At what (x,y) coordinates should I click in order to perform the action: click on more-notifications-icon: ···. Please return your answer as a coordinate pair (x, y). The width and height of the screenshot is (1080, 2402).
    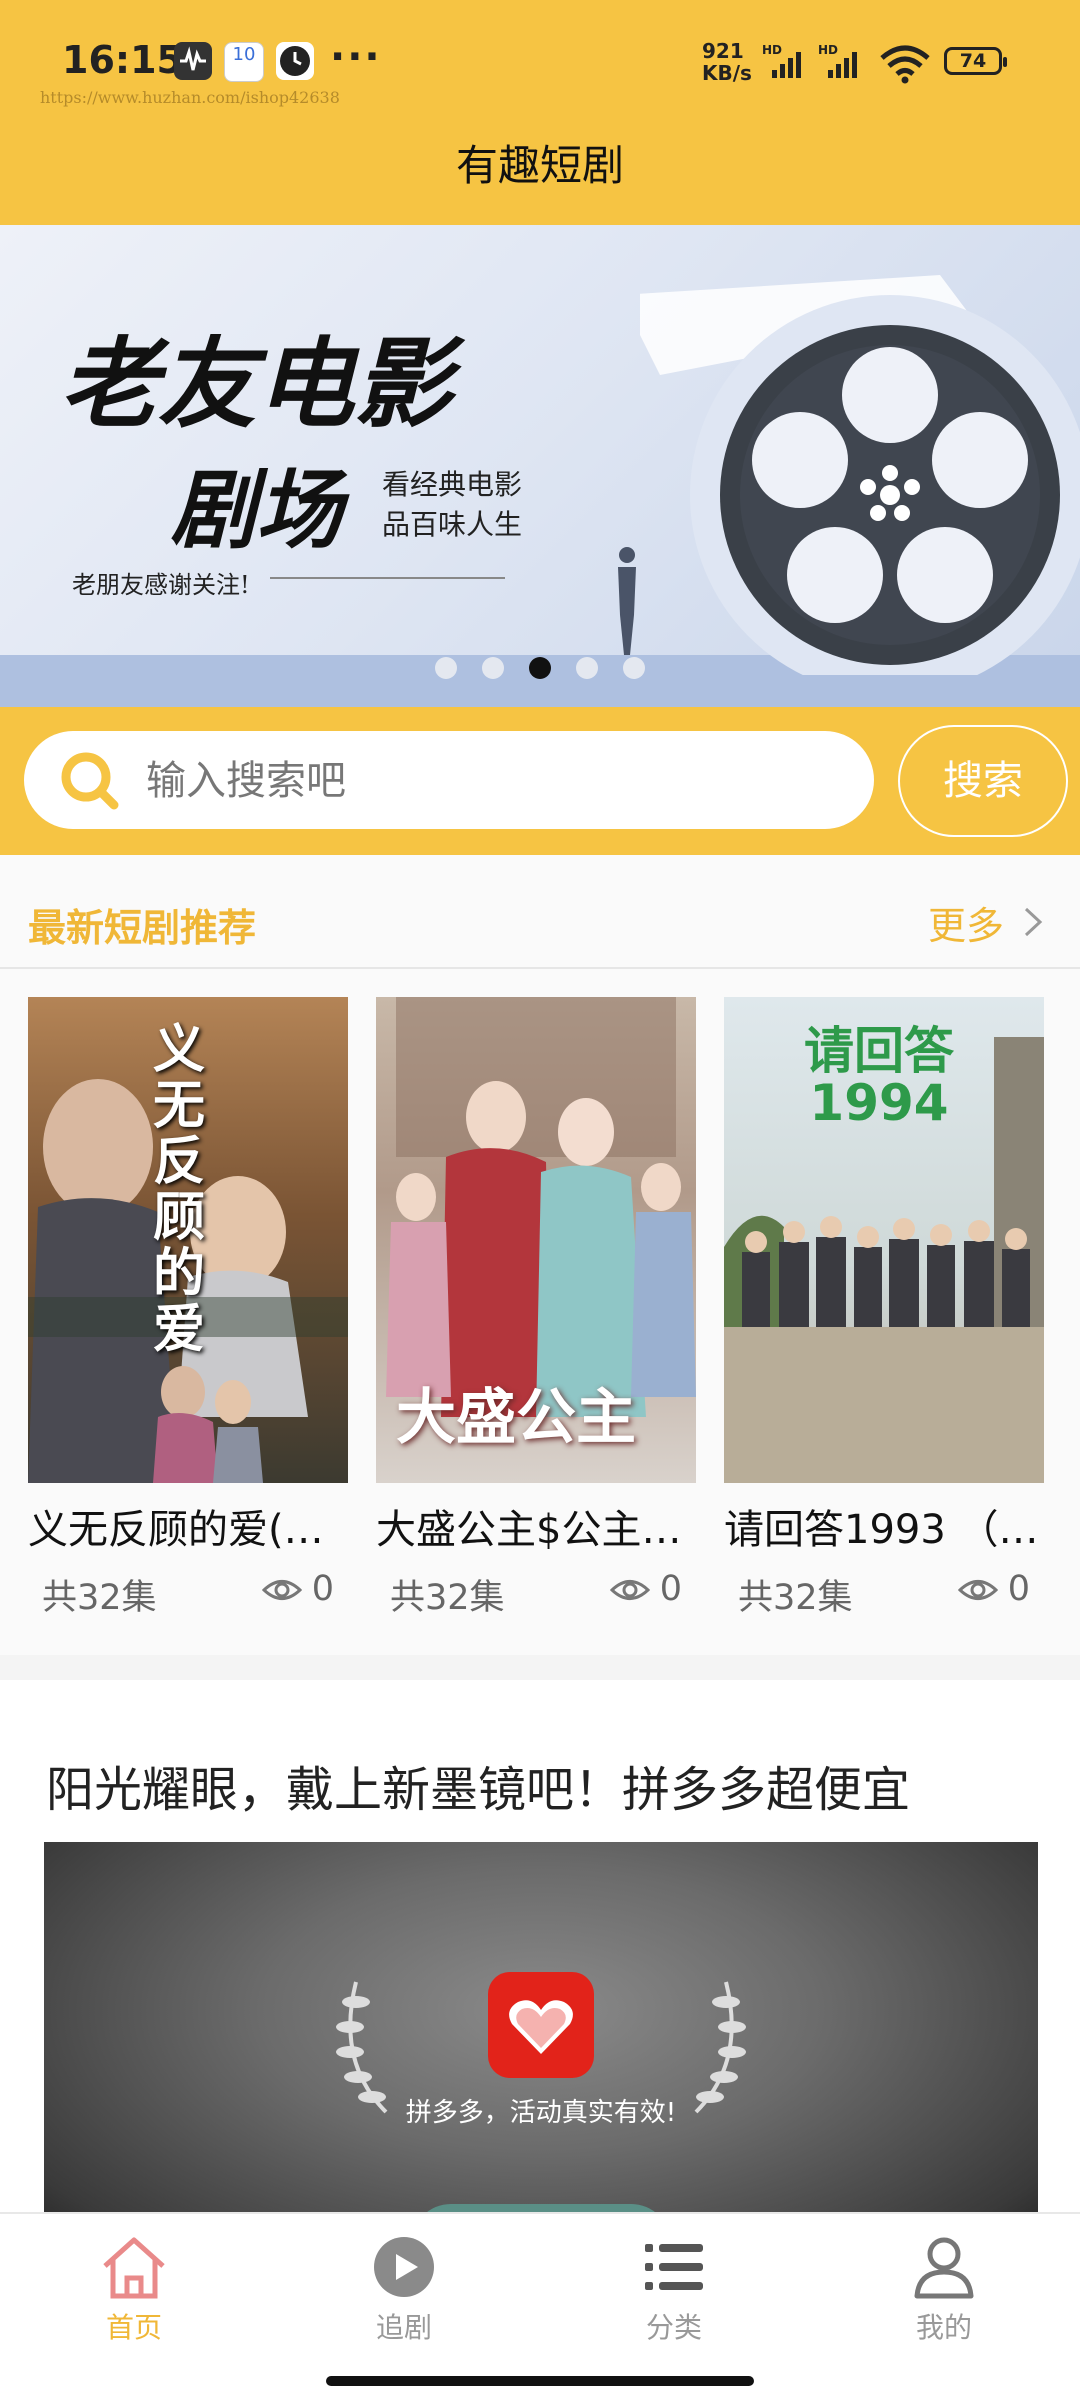
    Looking at the image, I should click on (356, 57).